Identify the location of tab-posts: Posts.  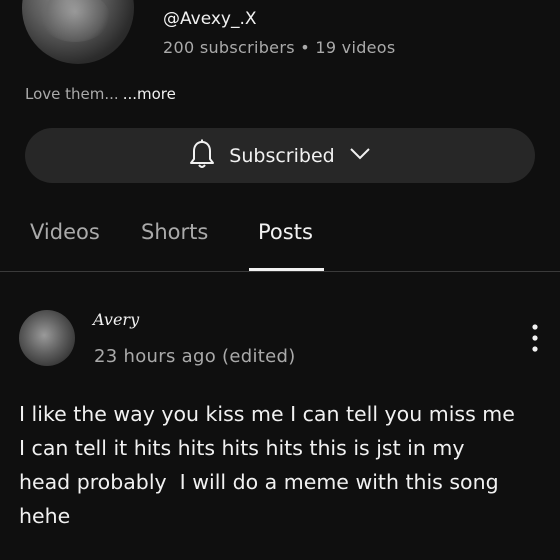
(285, 232).